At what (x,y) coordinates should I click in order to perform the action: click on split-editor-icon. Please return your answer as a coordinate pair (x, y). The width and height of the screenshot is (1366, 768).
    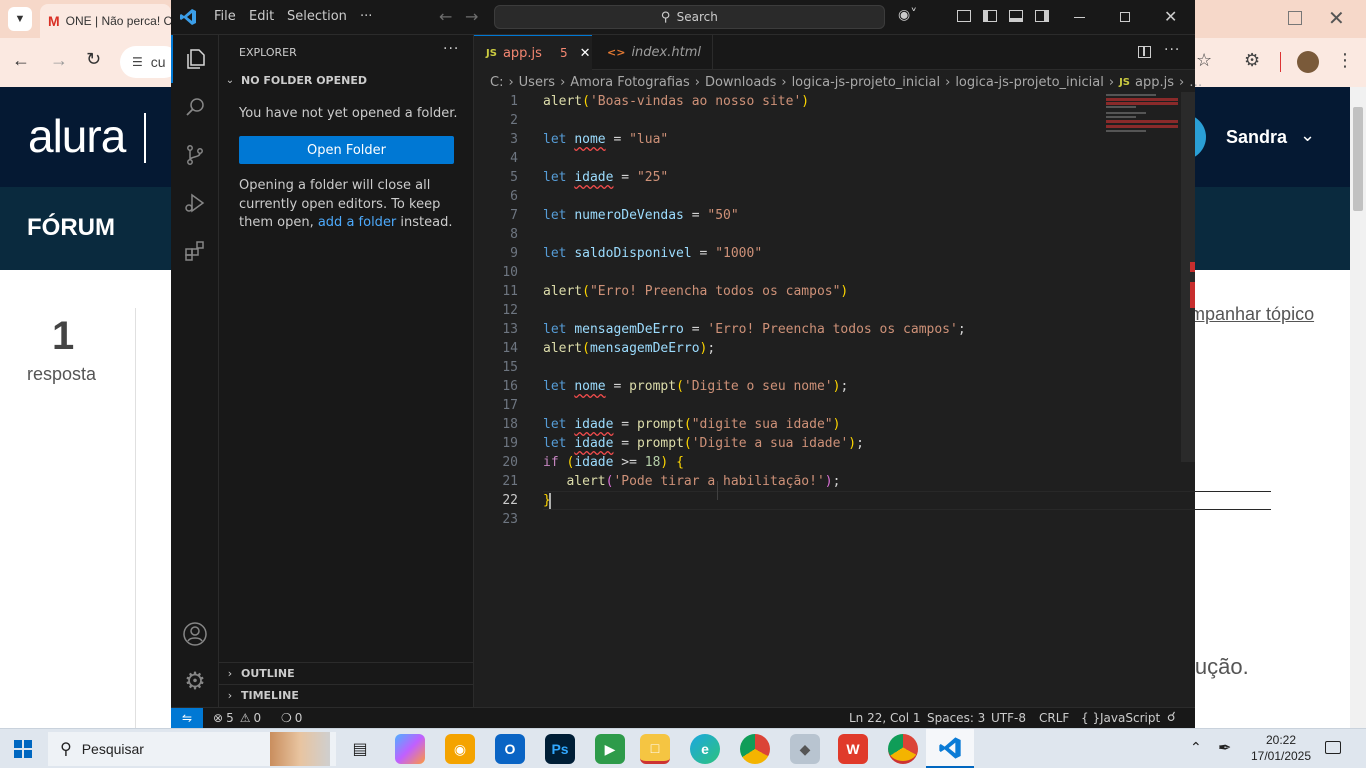
    Looking at the image, I should click on (1144, 52).